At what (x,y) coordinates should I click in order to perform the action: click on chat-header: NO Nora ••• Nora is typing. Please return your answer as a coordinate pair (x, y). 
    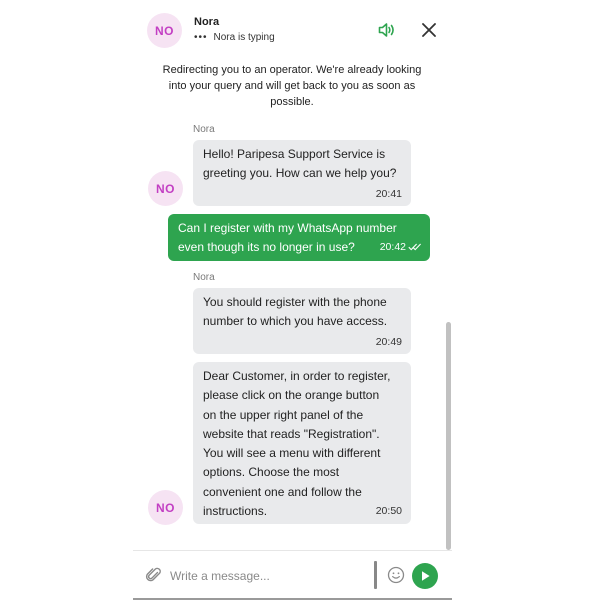
    Looking at the image, I should click on (292, 31).